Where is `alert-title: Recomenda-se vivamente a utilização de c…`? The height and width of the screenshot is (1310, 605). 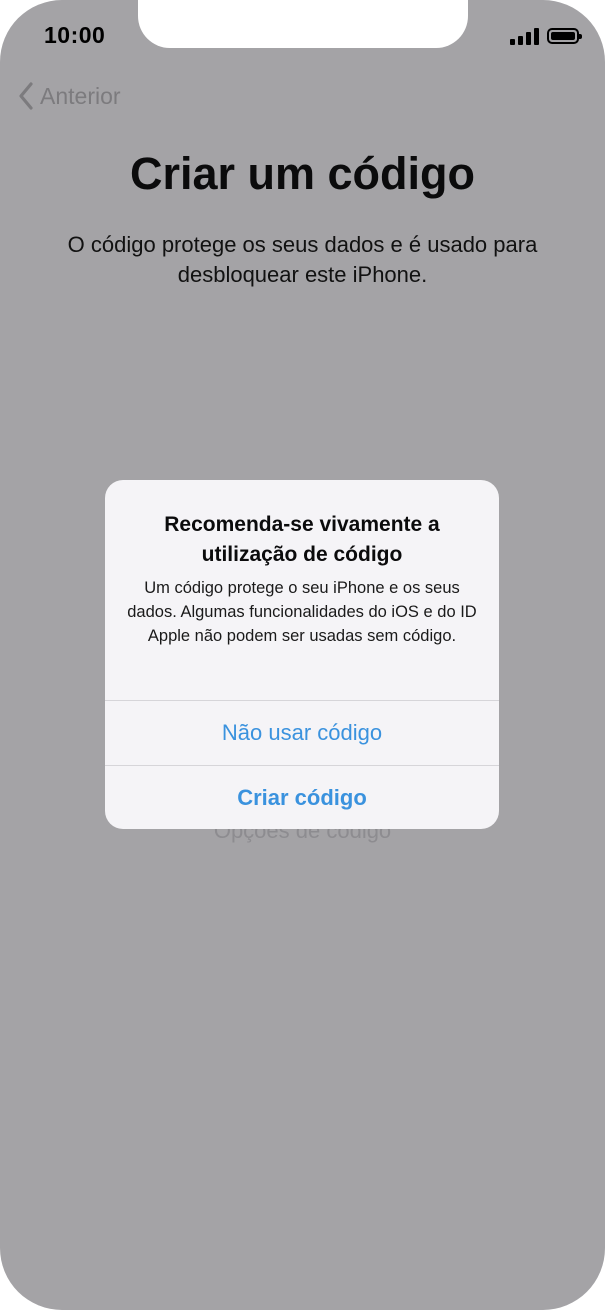 alert-title: Recomenda-se vivamente a utilização de c… is located at coordinates (302, 539).